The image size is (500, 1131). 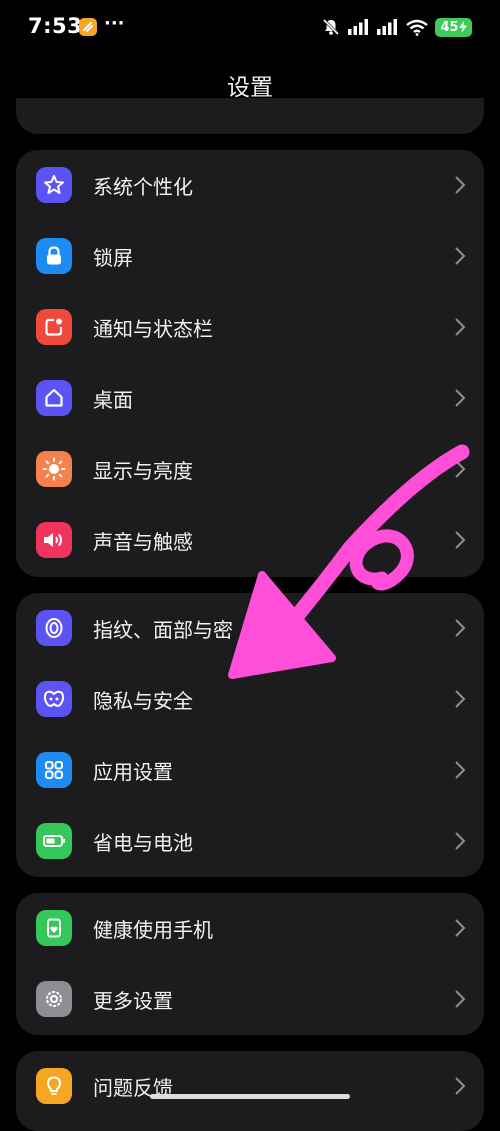 I want to click on settings-item-more-settings: 更多设置, so click(x=250, y=999).